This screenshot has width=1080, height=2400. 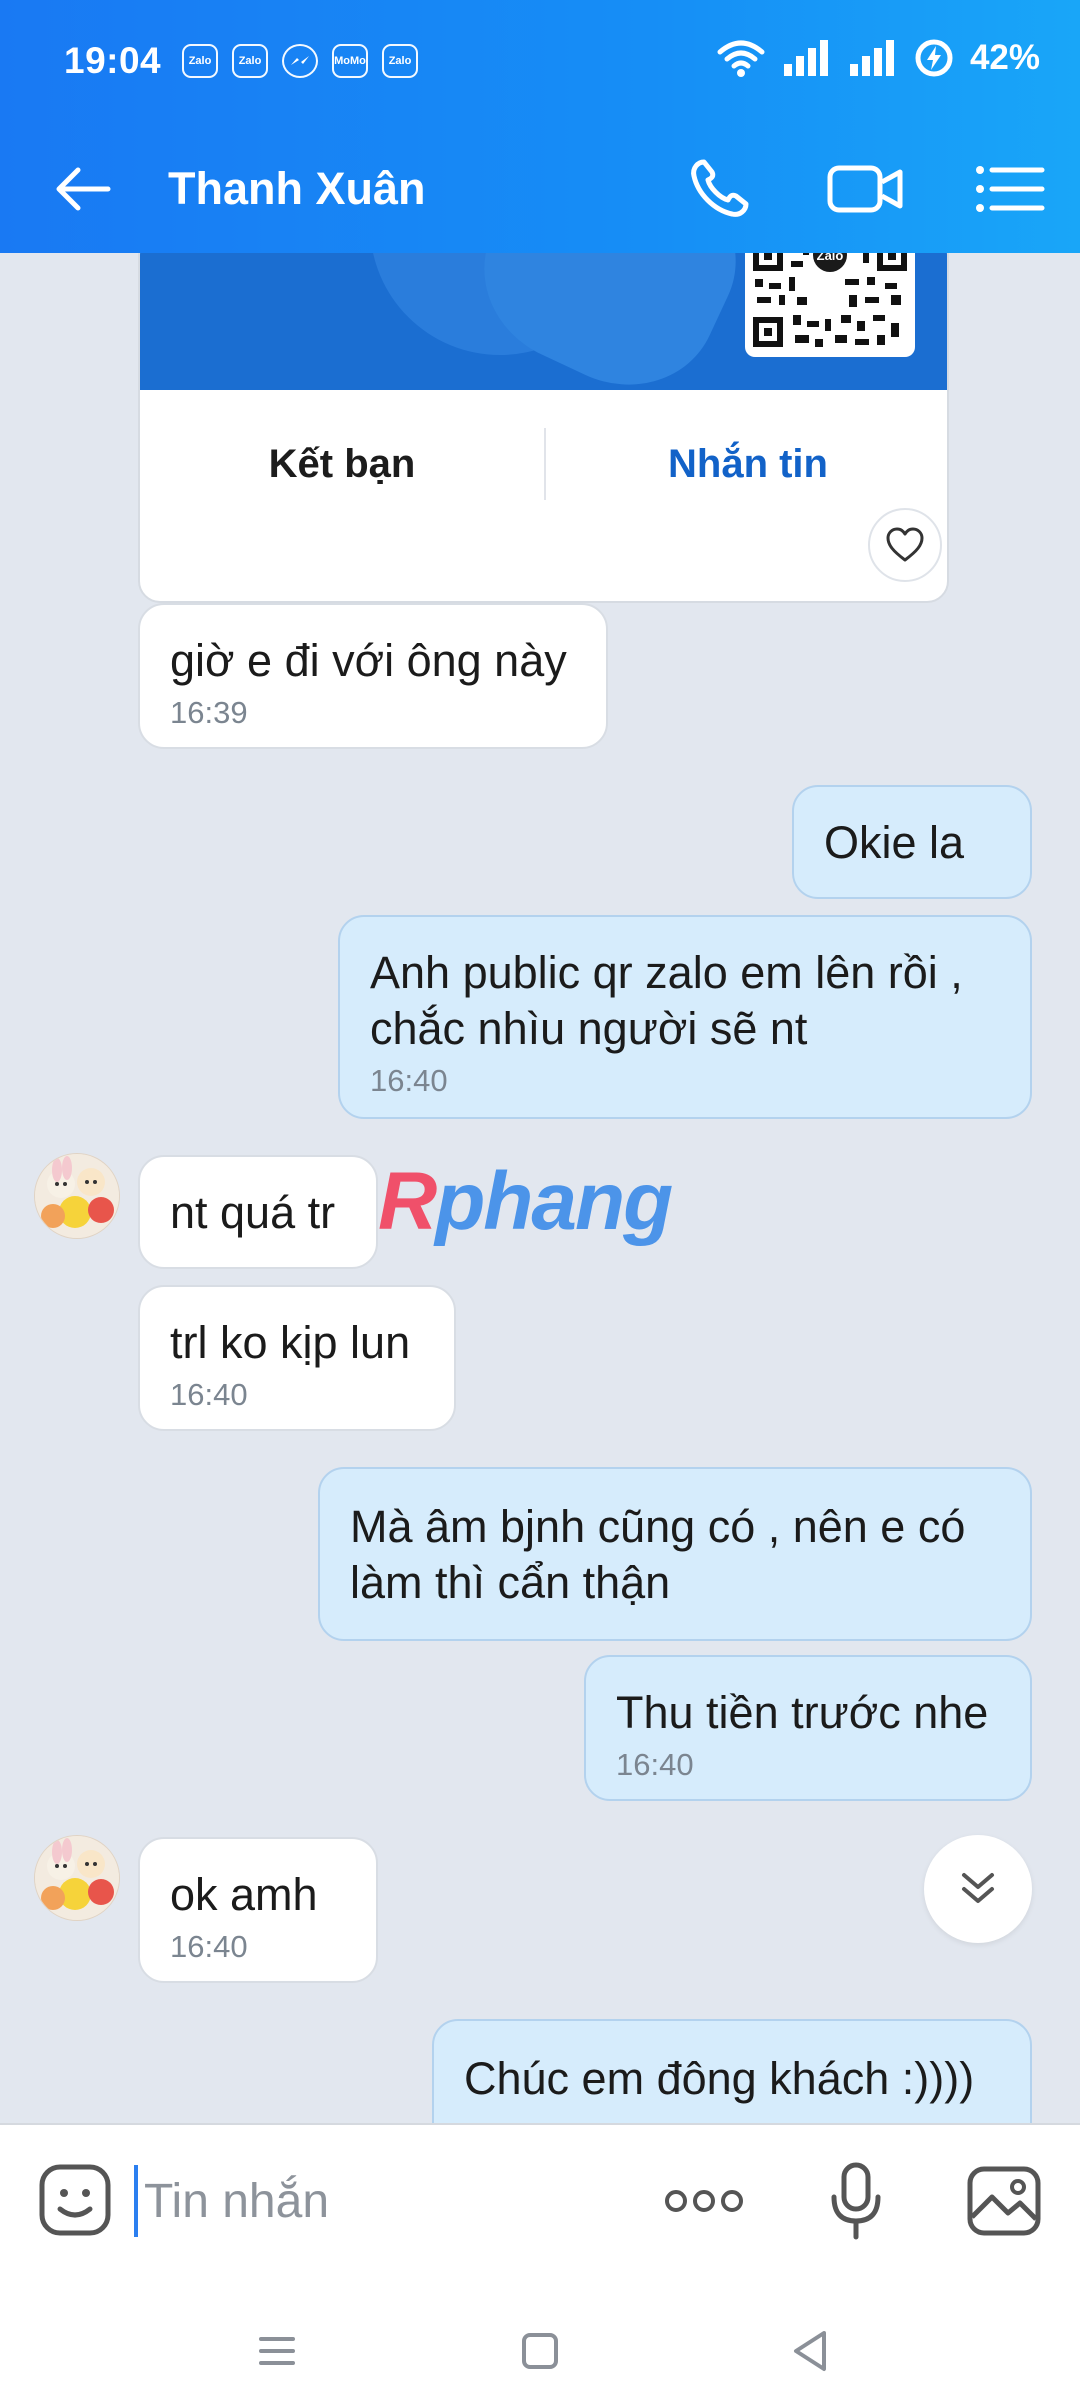 What do you see at coordinates (277, 2351) in the screenshot?
I see `recent-apps-icon` at bounding box center [277, 2351].